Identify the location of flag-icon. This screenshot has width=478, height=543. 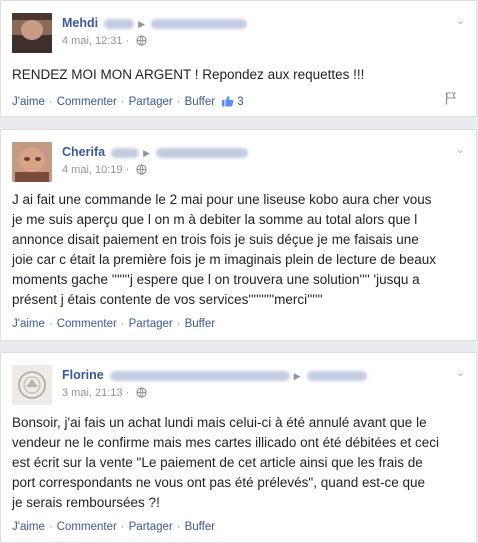
(451, 98).